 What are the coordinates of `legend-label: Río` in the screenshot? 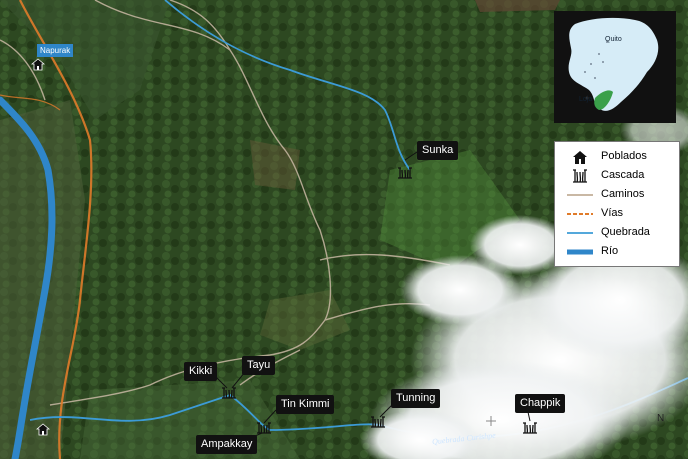 It's located at (610, 251).